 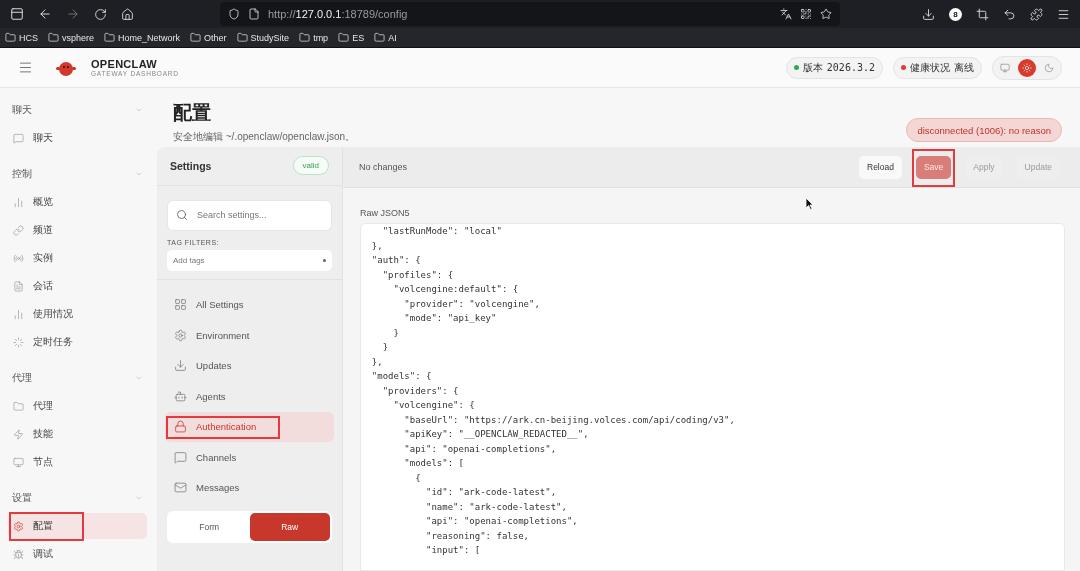 I want to click on editor-label: Raw JSON5, so click(x=385, y=213).